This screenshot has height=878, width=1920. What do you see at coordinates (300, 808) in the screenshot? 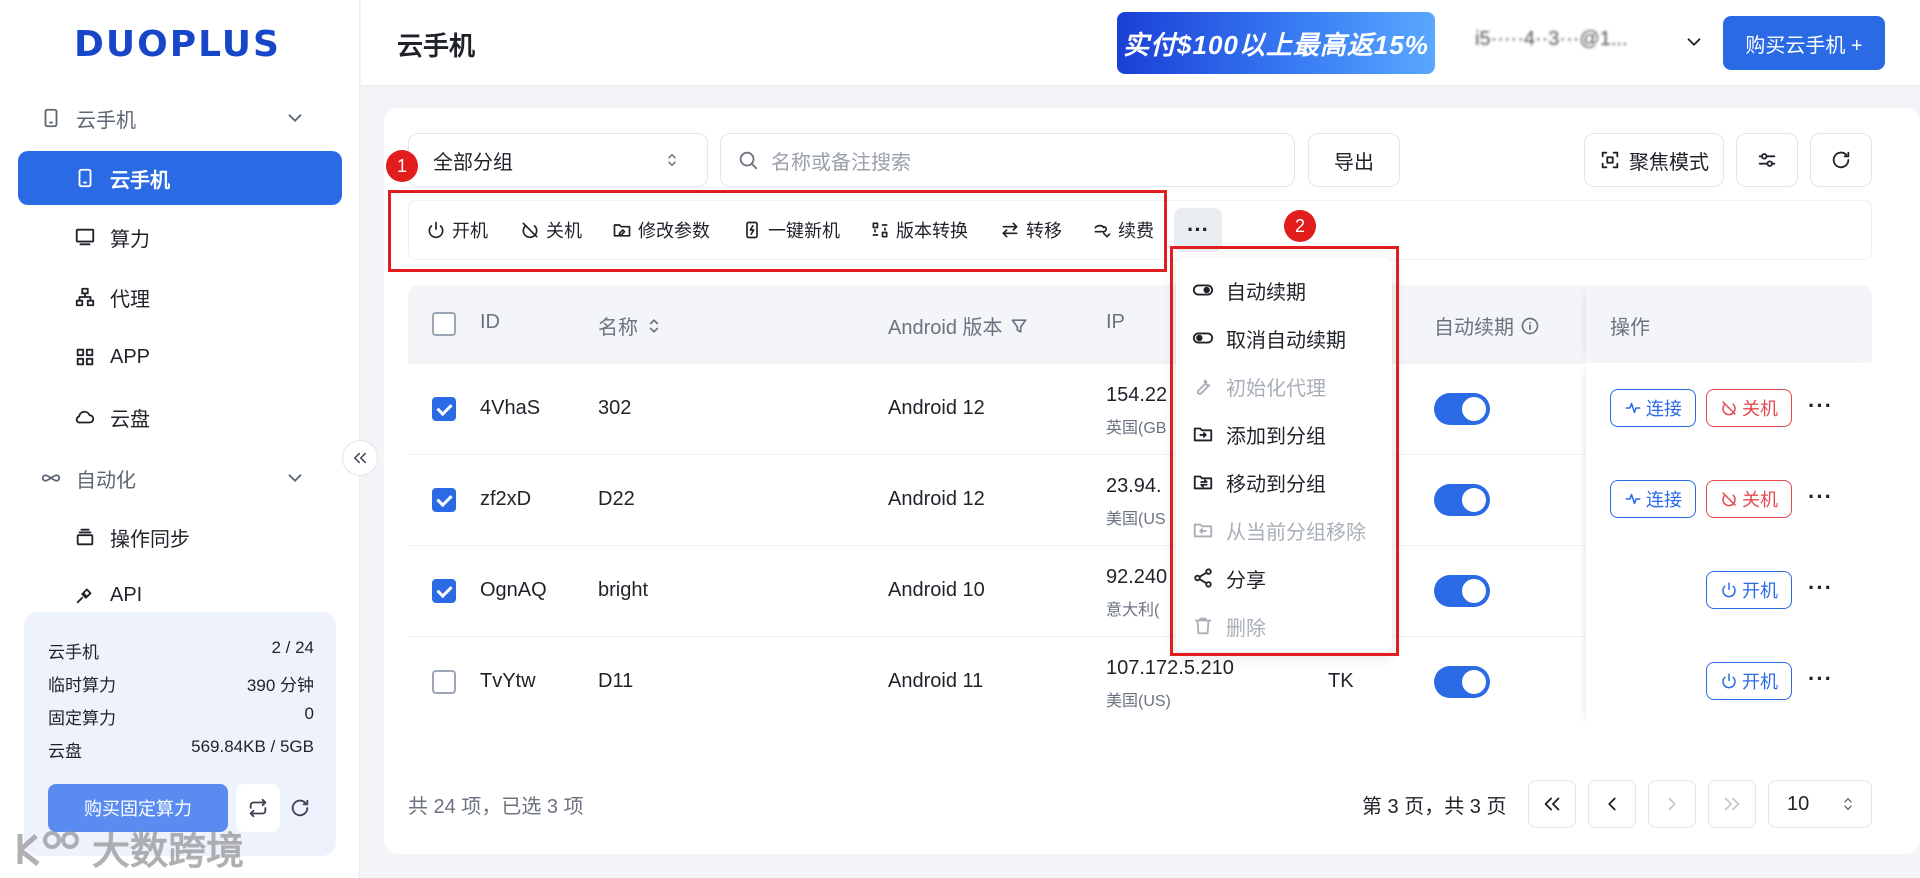
I see `refresh-stats-button` at bounding box center [300, 808].